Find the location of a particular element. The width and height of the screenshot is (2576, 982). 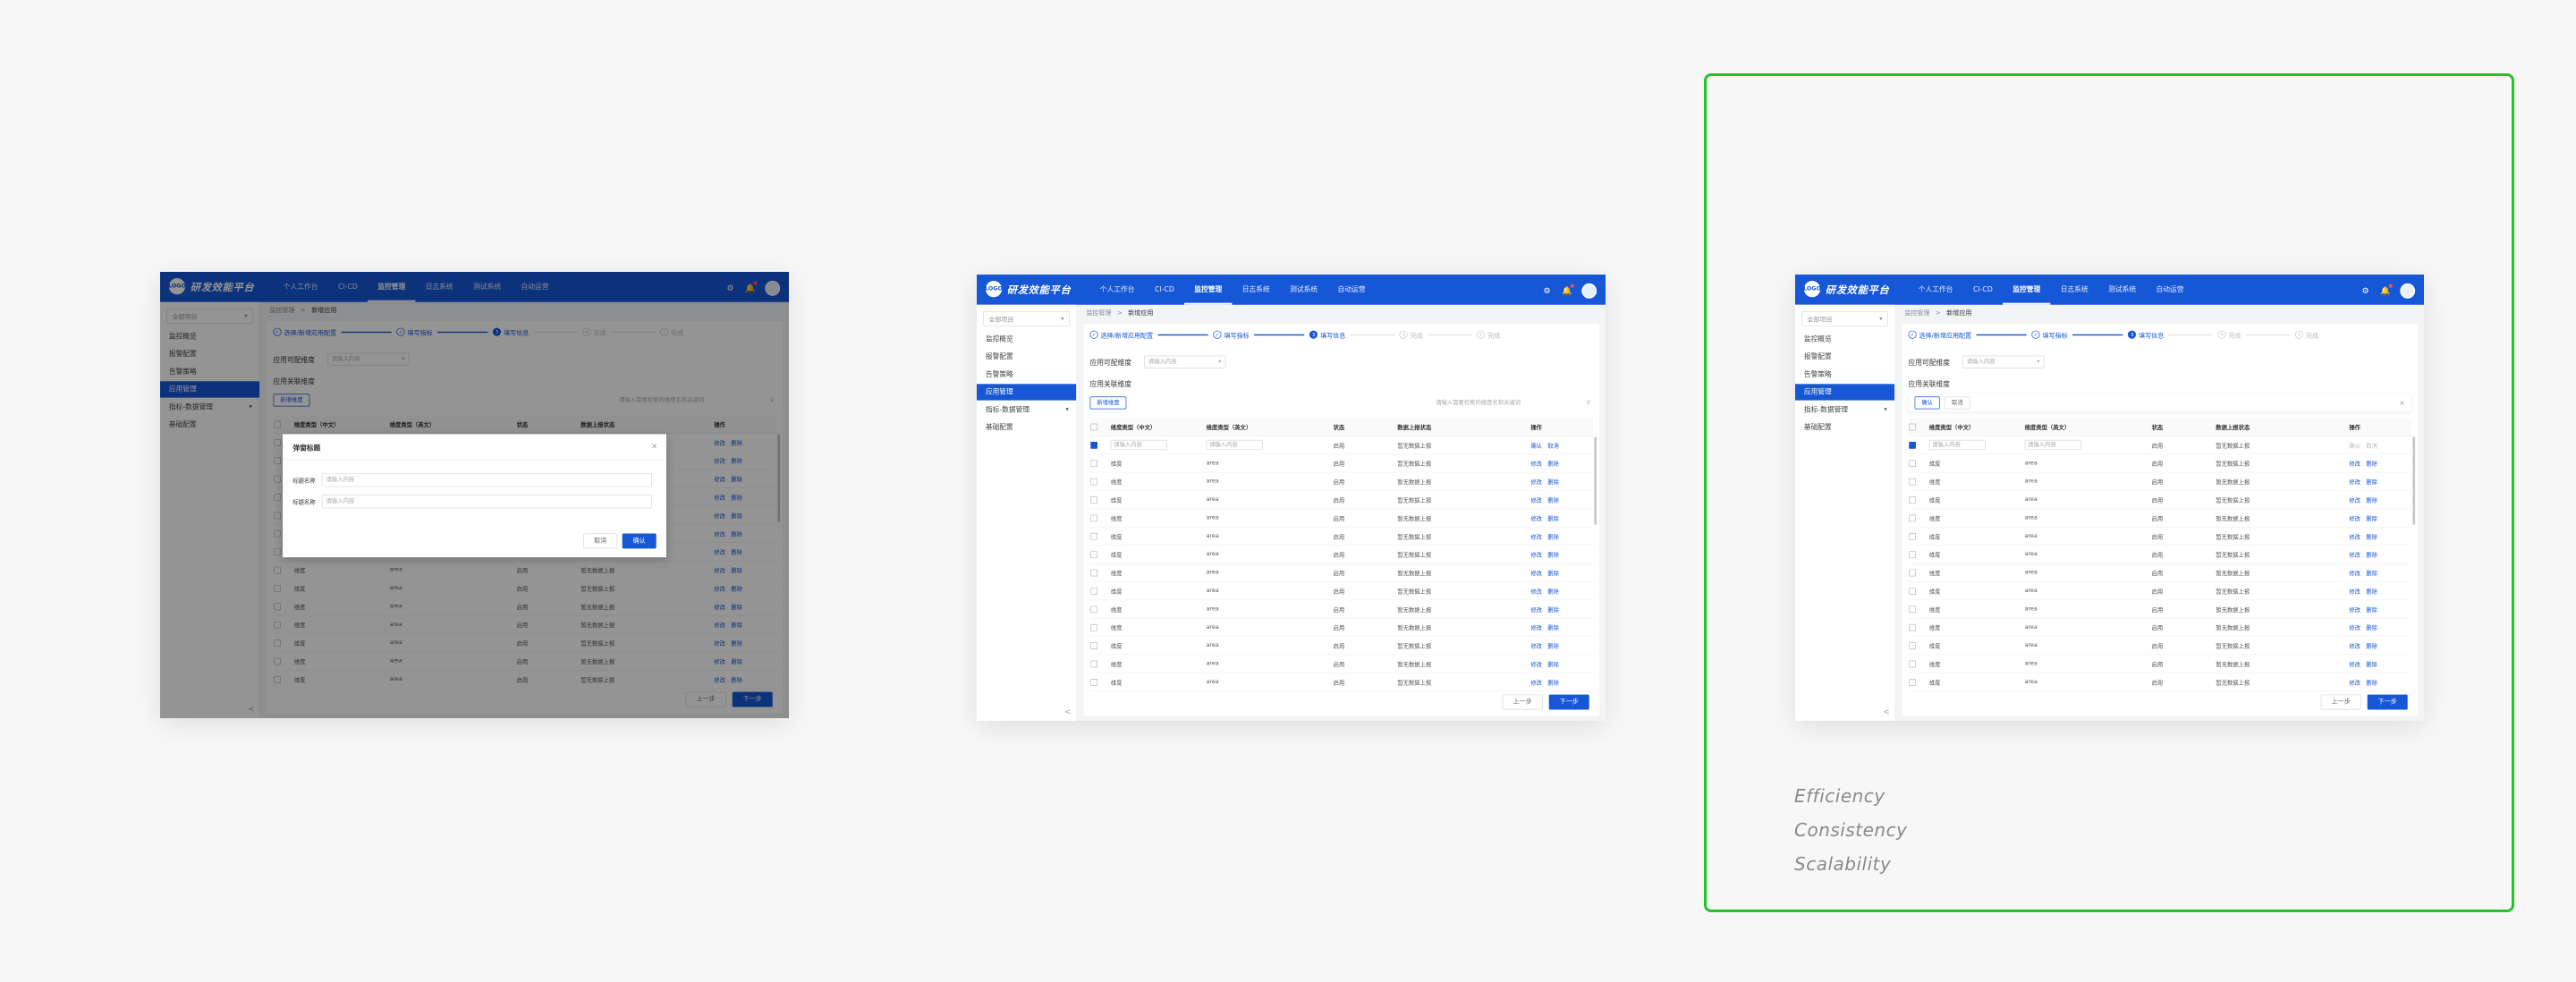

app-dimension-select: 请输入内容 ▾ is located at coordinates (1184, 361).